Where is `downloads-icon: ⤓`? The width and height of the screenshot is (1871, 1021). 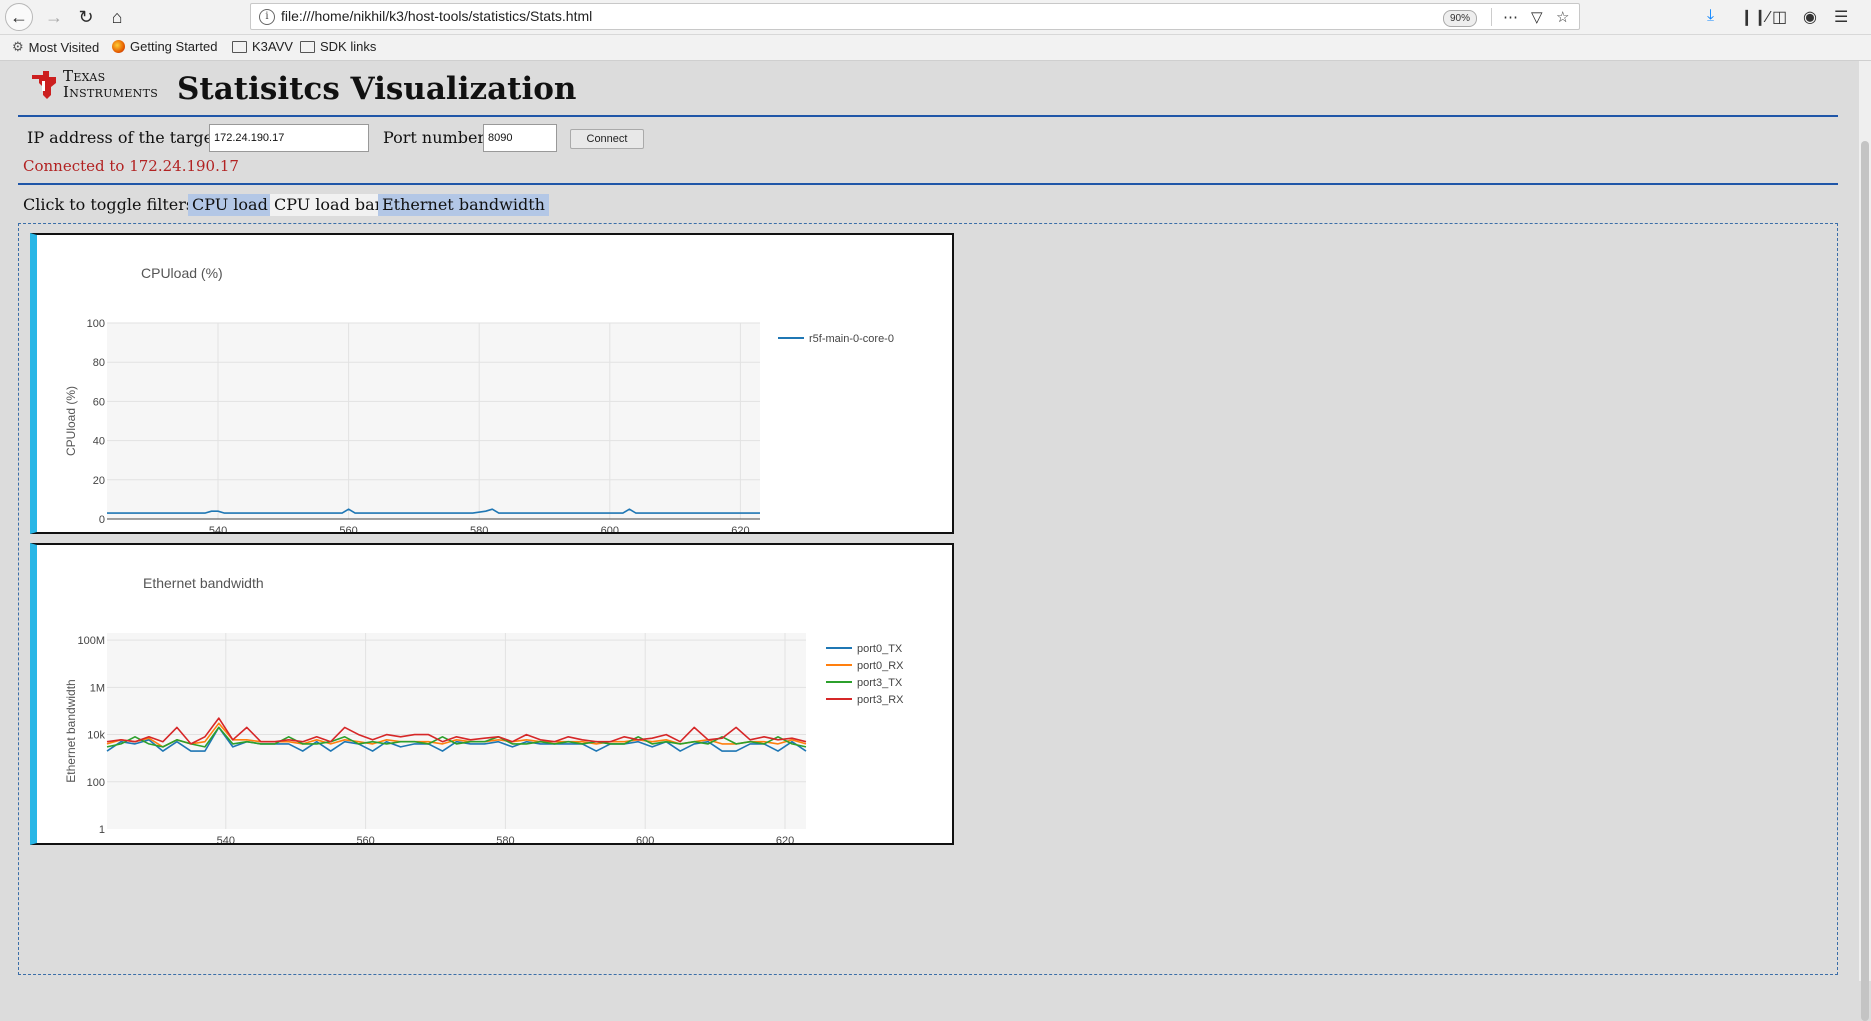
downloads-icon: ⤓ is located at coordinates (1710, 16).